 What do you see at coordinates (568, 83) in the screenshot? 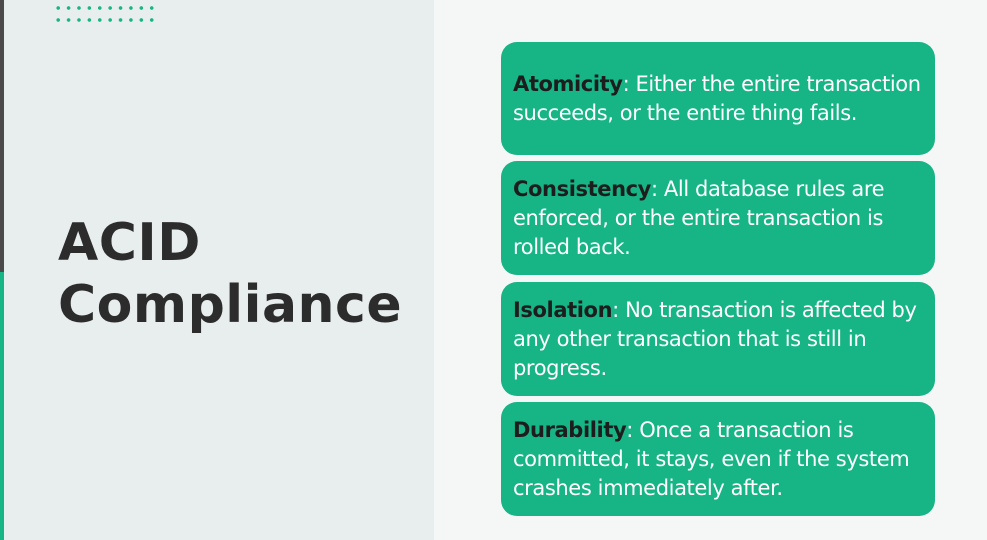
I see `card-term: Atomicity` at bounding box center [568, 83].